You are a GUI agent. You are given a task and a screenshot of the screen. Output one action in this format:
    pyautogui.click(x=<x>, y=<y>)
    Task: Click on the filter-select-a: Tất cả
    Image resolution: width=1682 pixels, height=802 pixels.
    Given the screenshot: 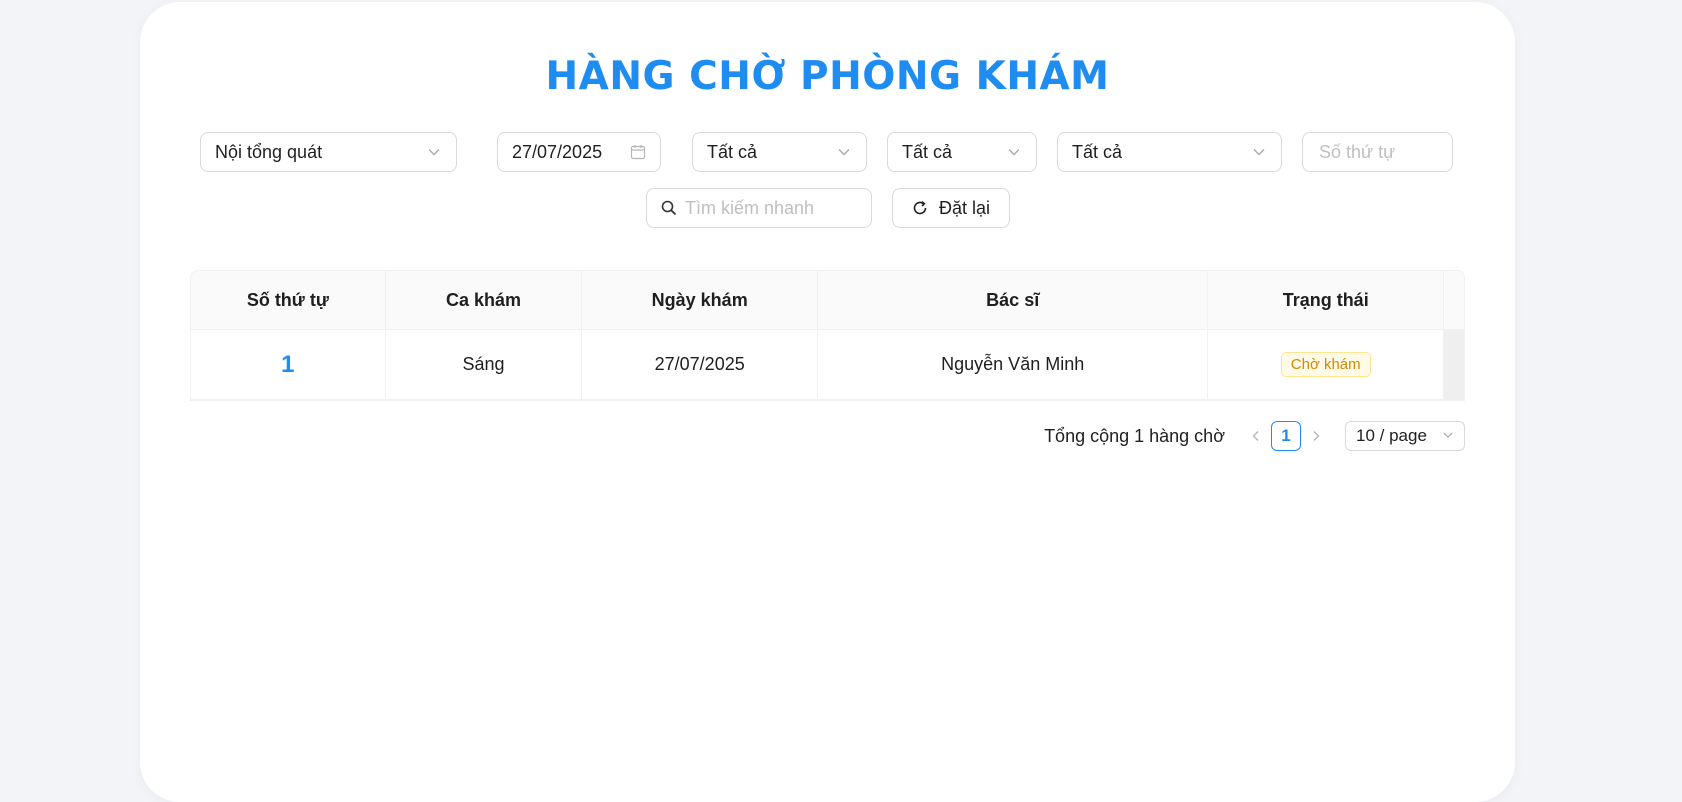 What is the action you would take?
    pyautogui.click(x=779, y=152)
    